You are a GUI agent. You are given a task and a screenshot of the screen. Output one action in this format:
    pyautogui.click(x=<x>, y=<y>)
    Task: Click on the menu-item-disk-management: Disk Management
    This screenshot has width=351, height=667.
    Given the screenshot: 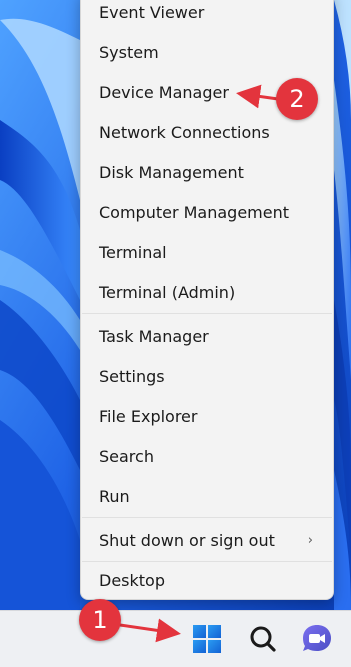 What is the action you would take?
    pyautogui.click(x=207, y=173)
    